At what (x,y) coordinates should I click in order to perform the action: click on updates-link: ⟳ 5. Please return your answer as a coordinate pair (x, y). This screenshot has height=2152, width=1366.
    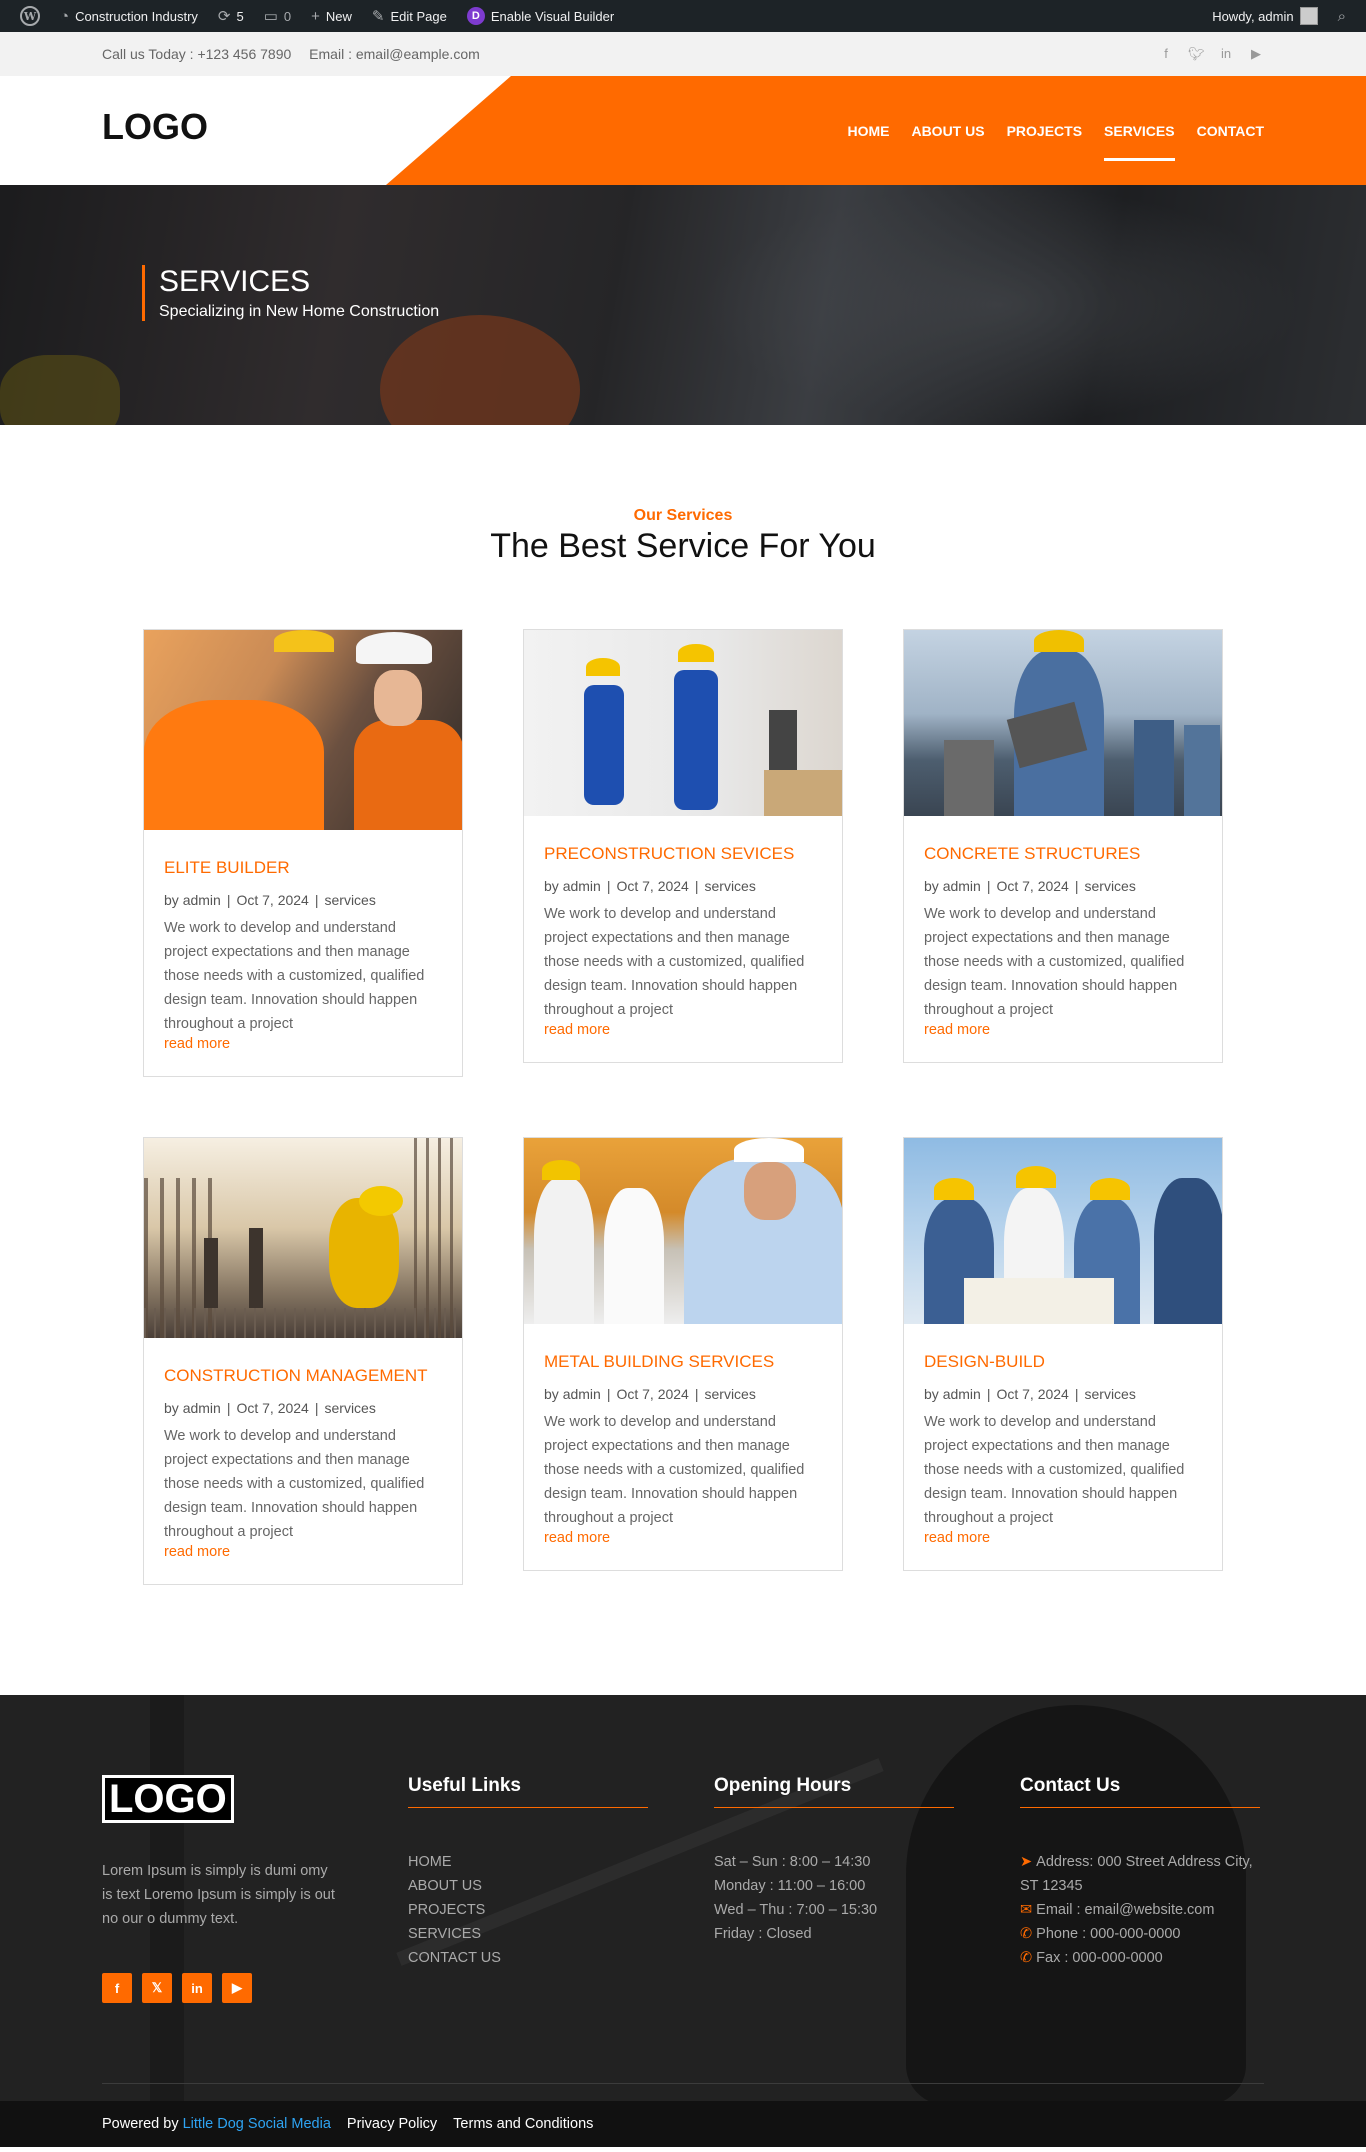
    Looking at the image, I should click on (231, 16).